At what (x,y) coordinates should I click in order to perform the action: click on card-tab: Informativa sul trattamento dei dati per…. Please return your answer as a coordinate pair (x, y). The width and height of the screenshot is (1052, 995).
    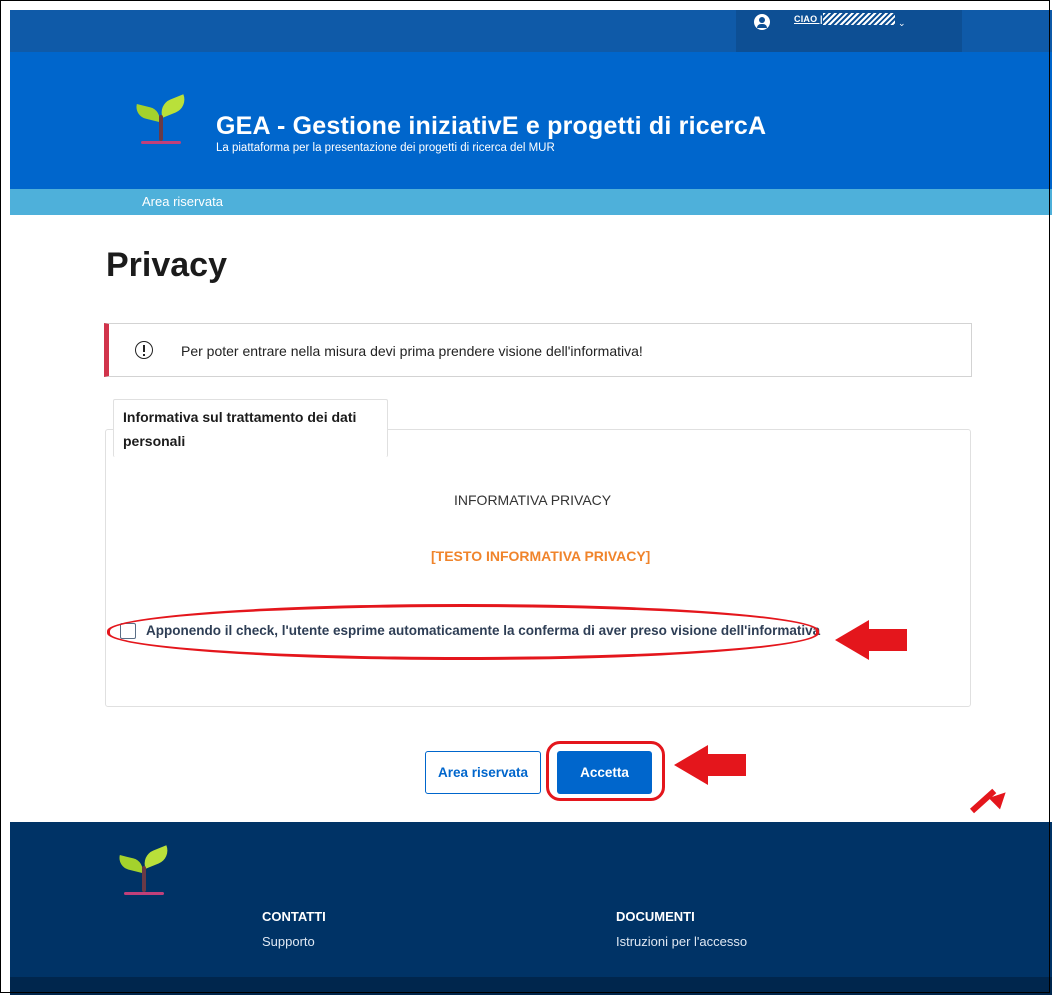
    Looking at the image, I should click on (250, 428).